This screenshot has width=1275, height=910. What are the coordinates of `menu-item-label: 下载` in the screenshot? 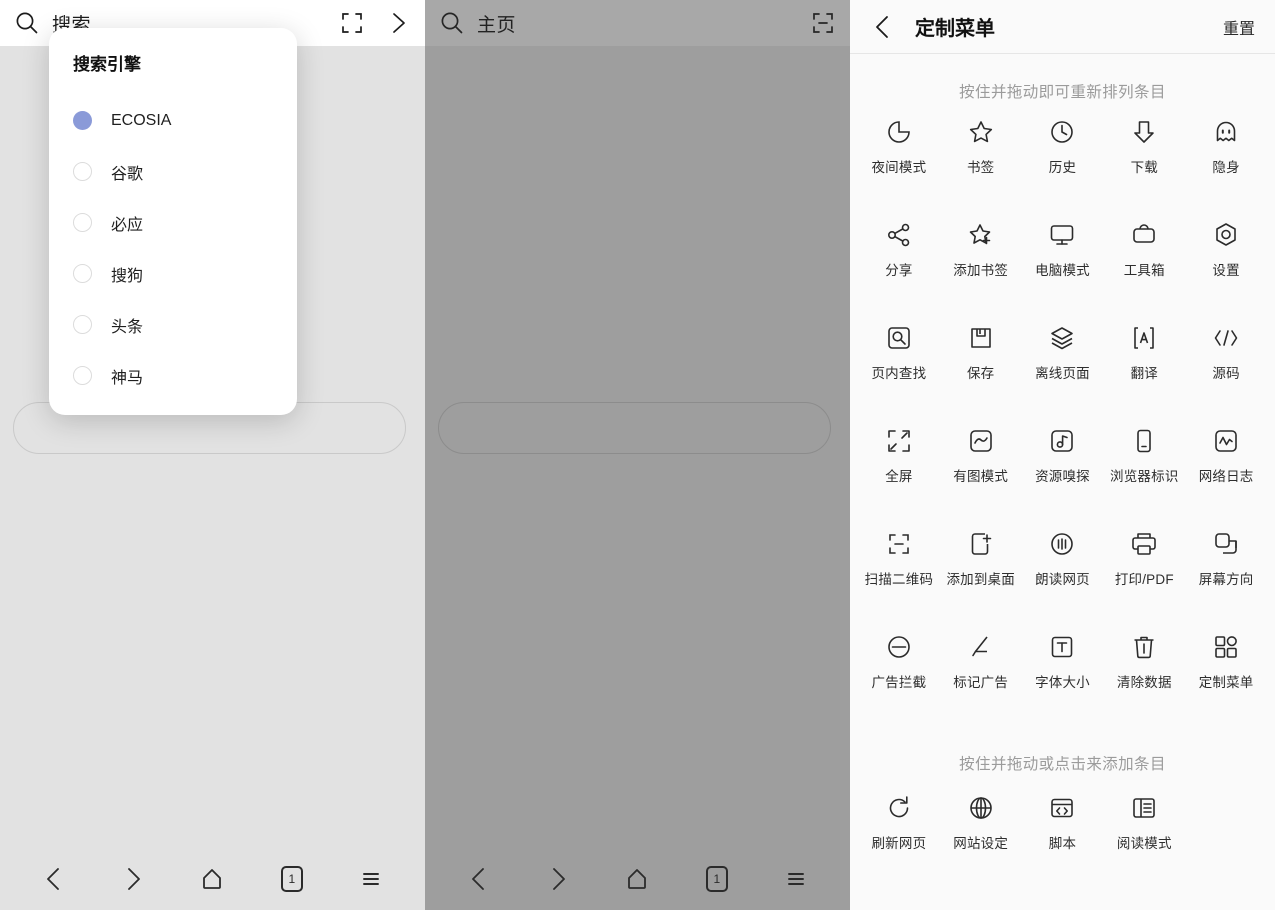 It's located at (1144, 167).